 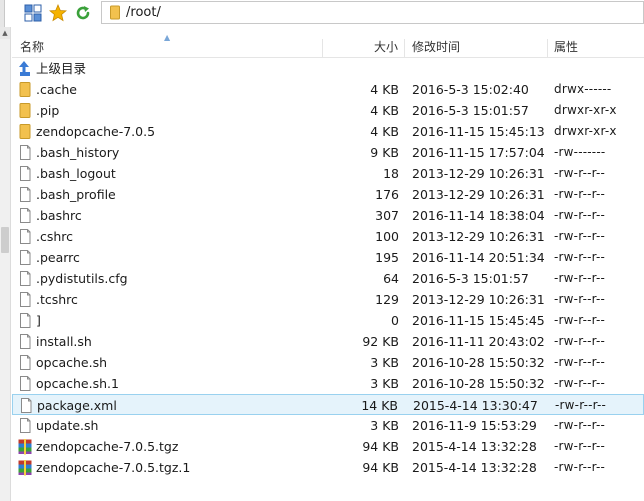 I want to click on file-size: 94 KB, so click(x=380, y=467).